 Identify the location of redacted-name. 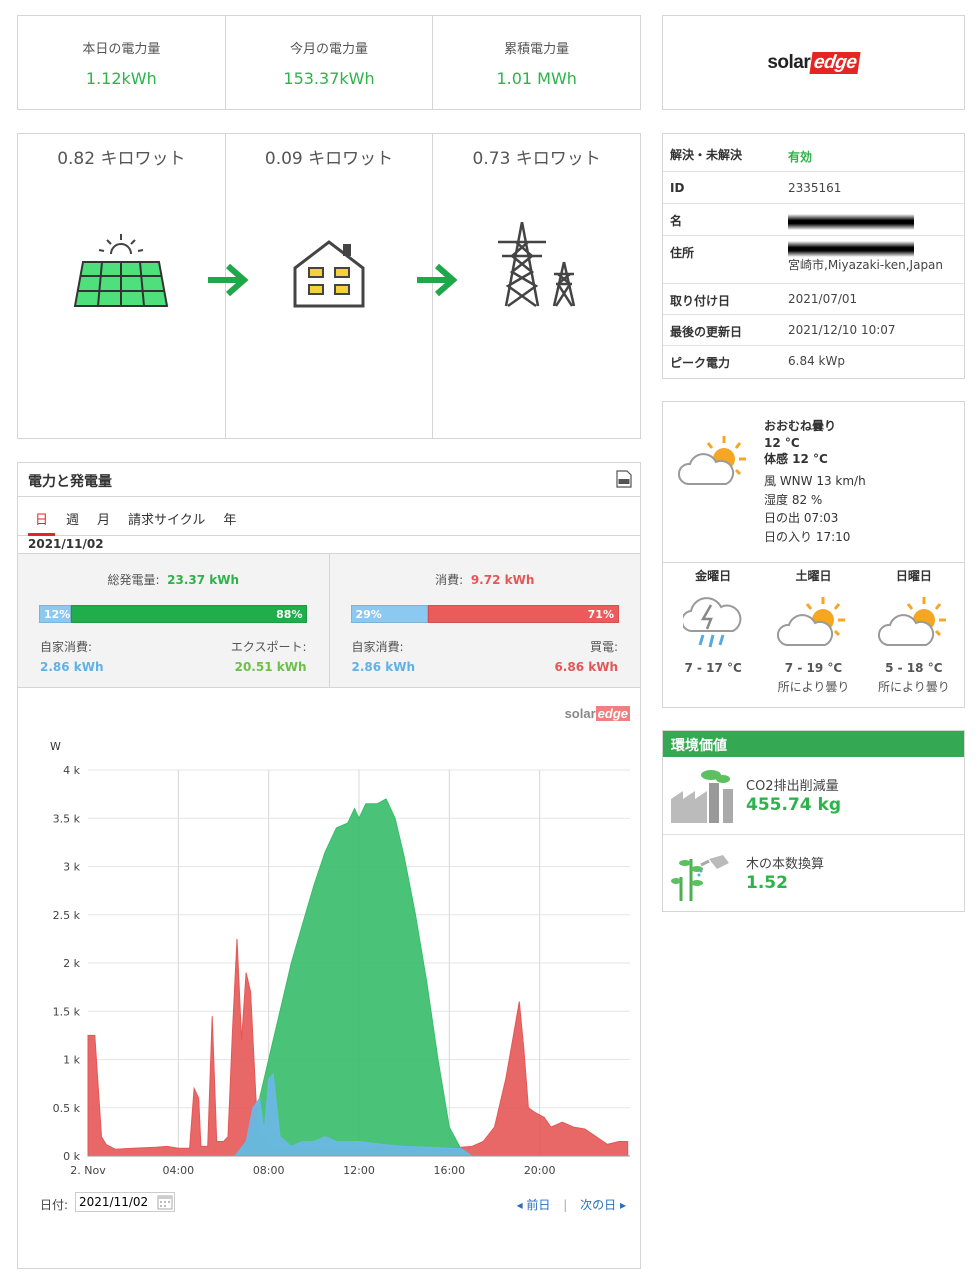
(851, 222).